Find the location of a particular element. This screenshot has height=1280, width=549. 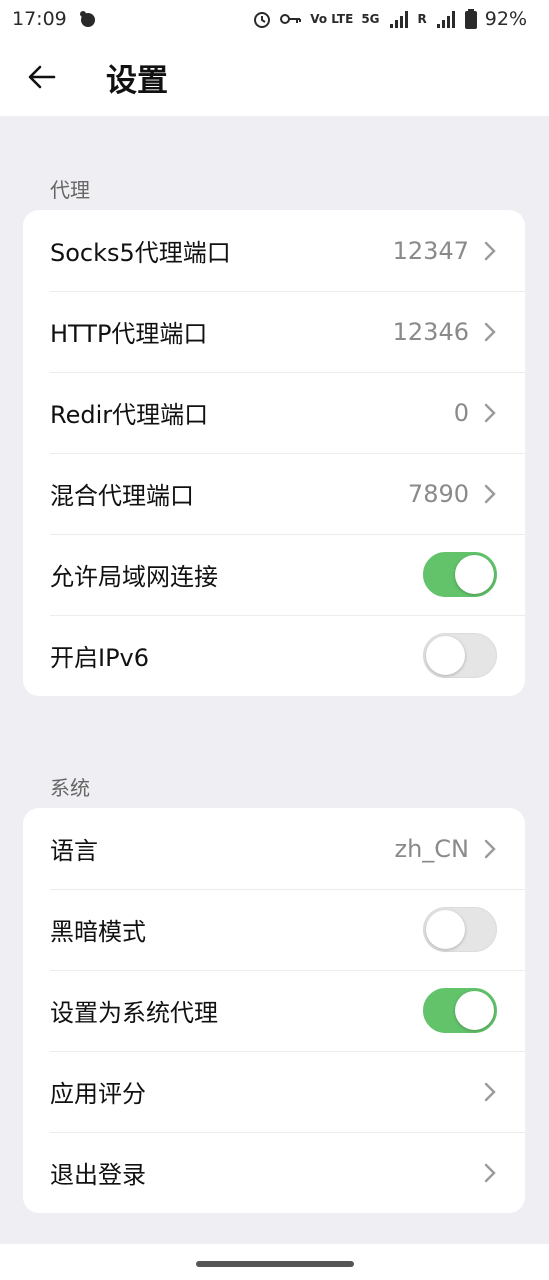

row-label: 语言 is located at coordinates (74, 851).